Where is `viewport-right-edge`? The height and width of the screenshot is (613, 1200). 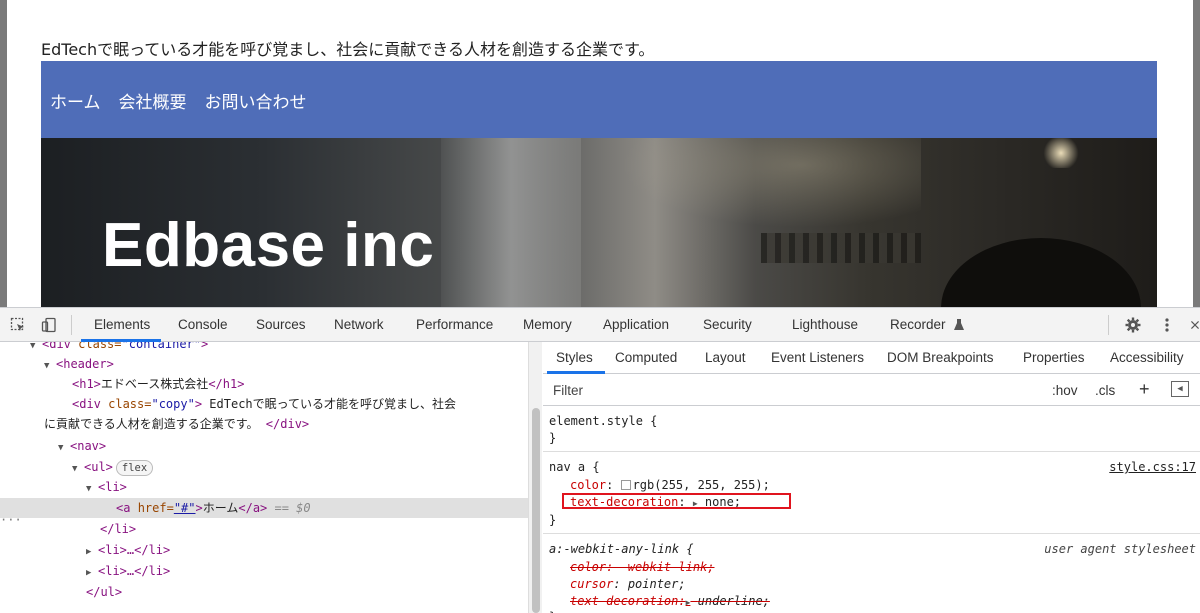 viewport-right-edge is located at coordinates (1196, 153).